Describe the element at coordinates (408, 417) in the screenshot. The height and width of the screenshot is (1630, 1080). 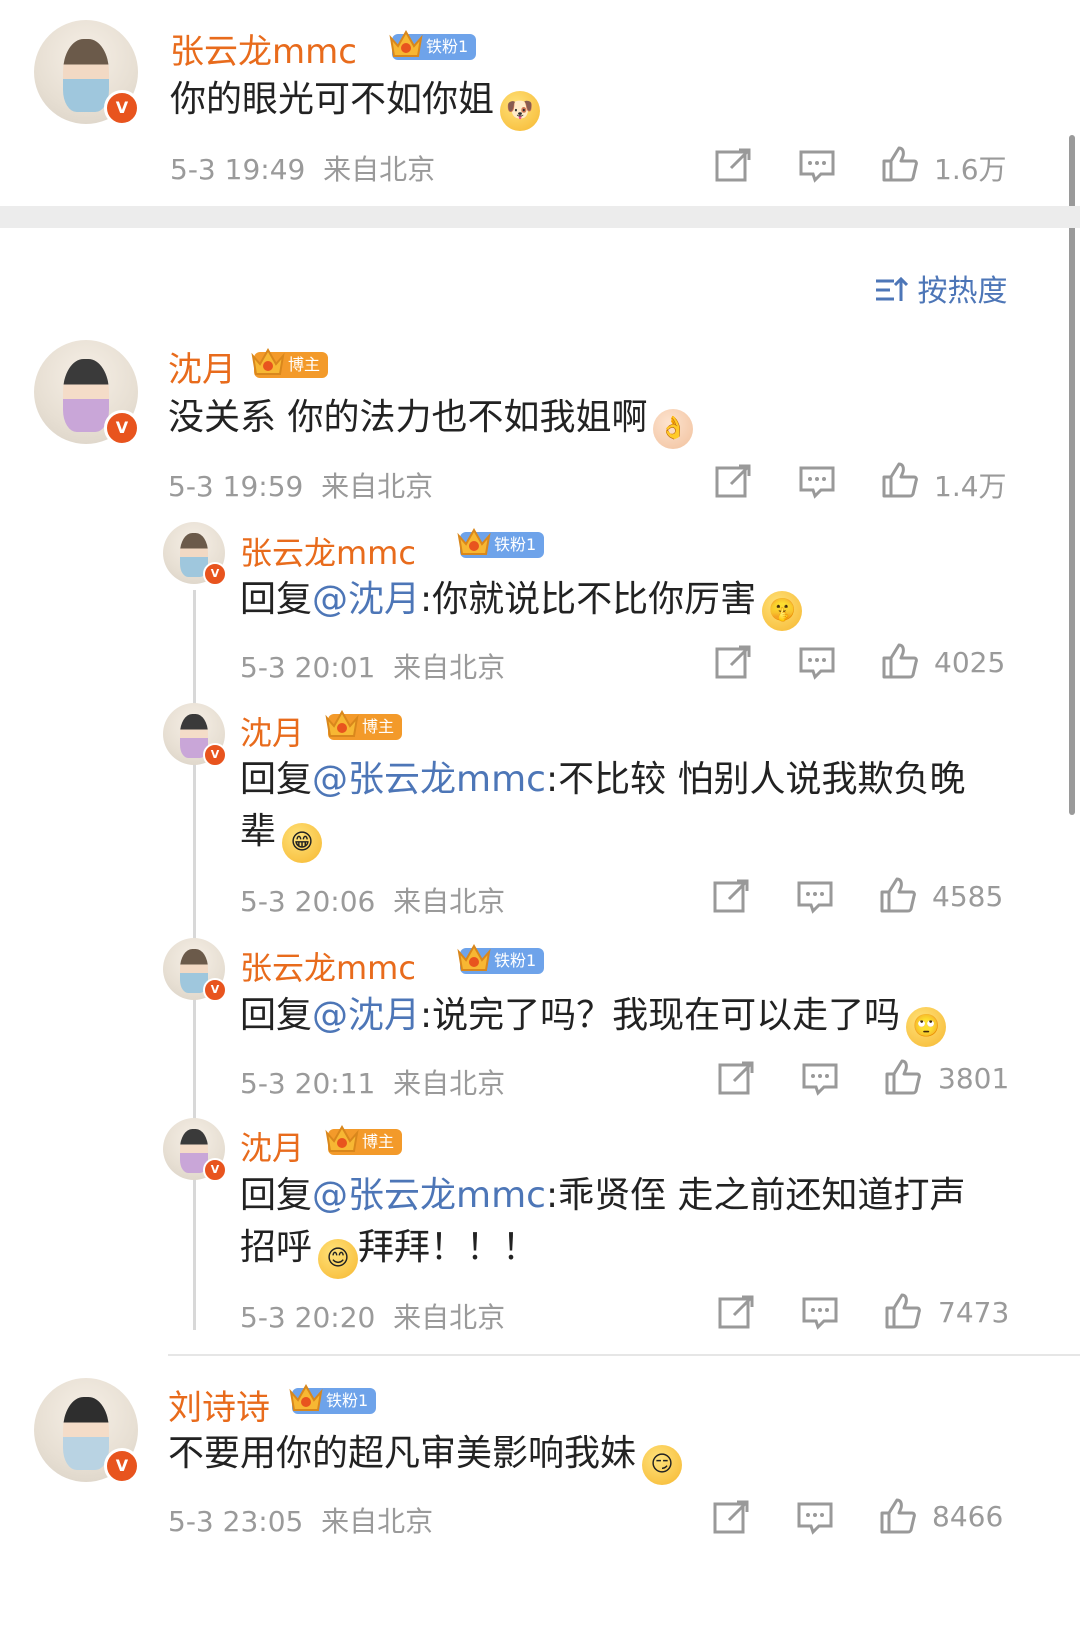
I see `comment-text-body: 没关系 你的法力也不如我姐啊` at that location.